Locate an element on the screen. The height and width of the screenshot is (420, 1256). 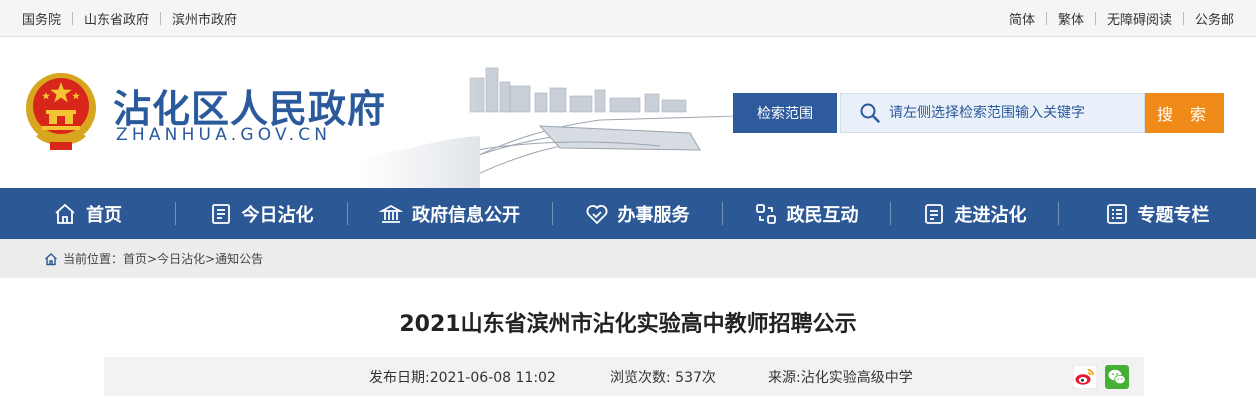
link-traditional: 繁体 is located at coordinates (1071, 18).